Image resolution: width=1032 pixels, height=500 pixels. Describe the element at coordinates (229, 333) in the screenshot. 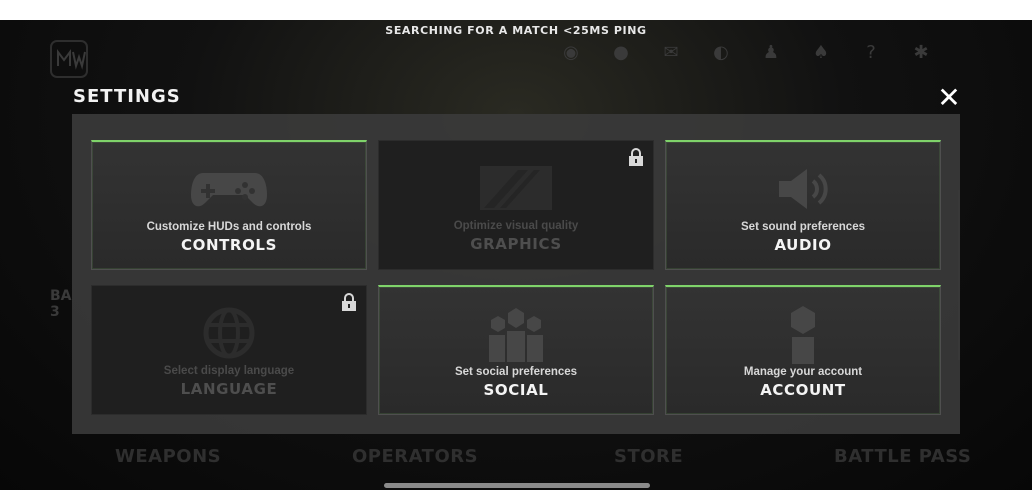

I see `globe-icon` at that location.